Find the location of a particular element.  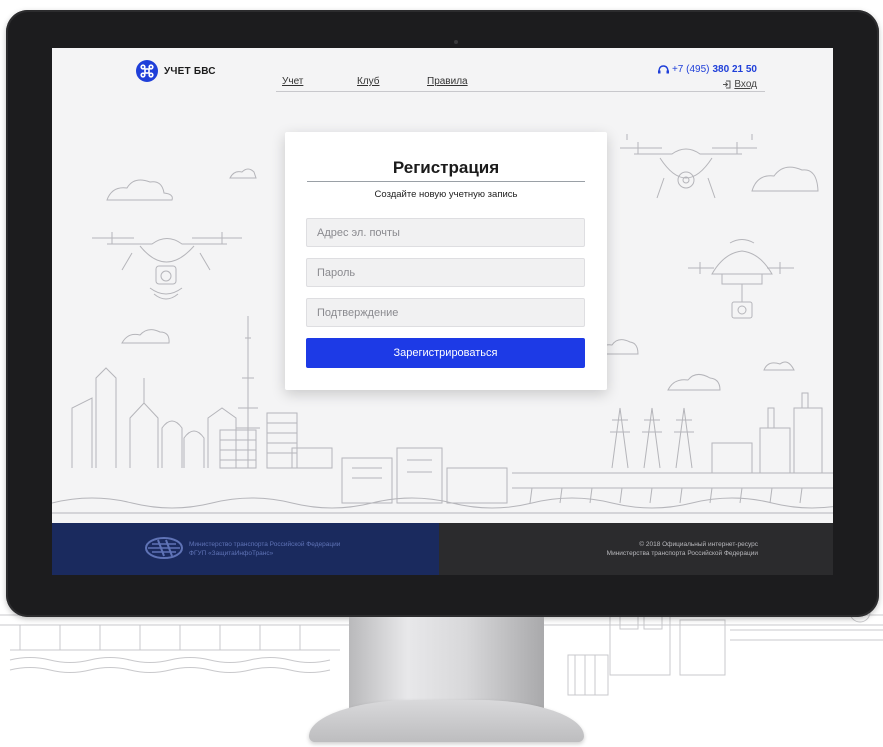

phone-prefix: +7 (495) is located at coordinates (690, 69).